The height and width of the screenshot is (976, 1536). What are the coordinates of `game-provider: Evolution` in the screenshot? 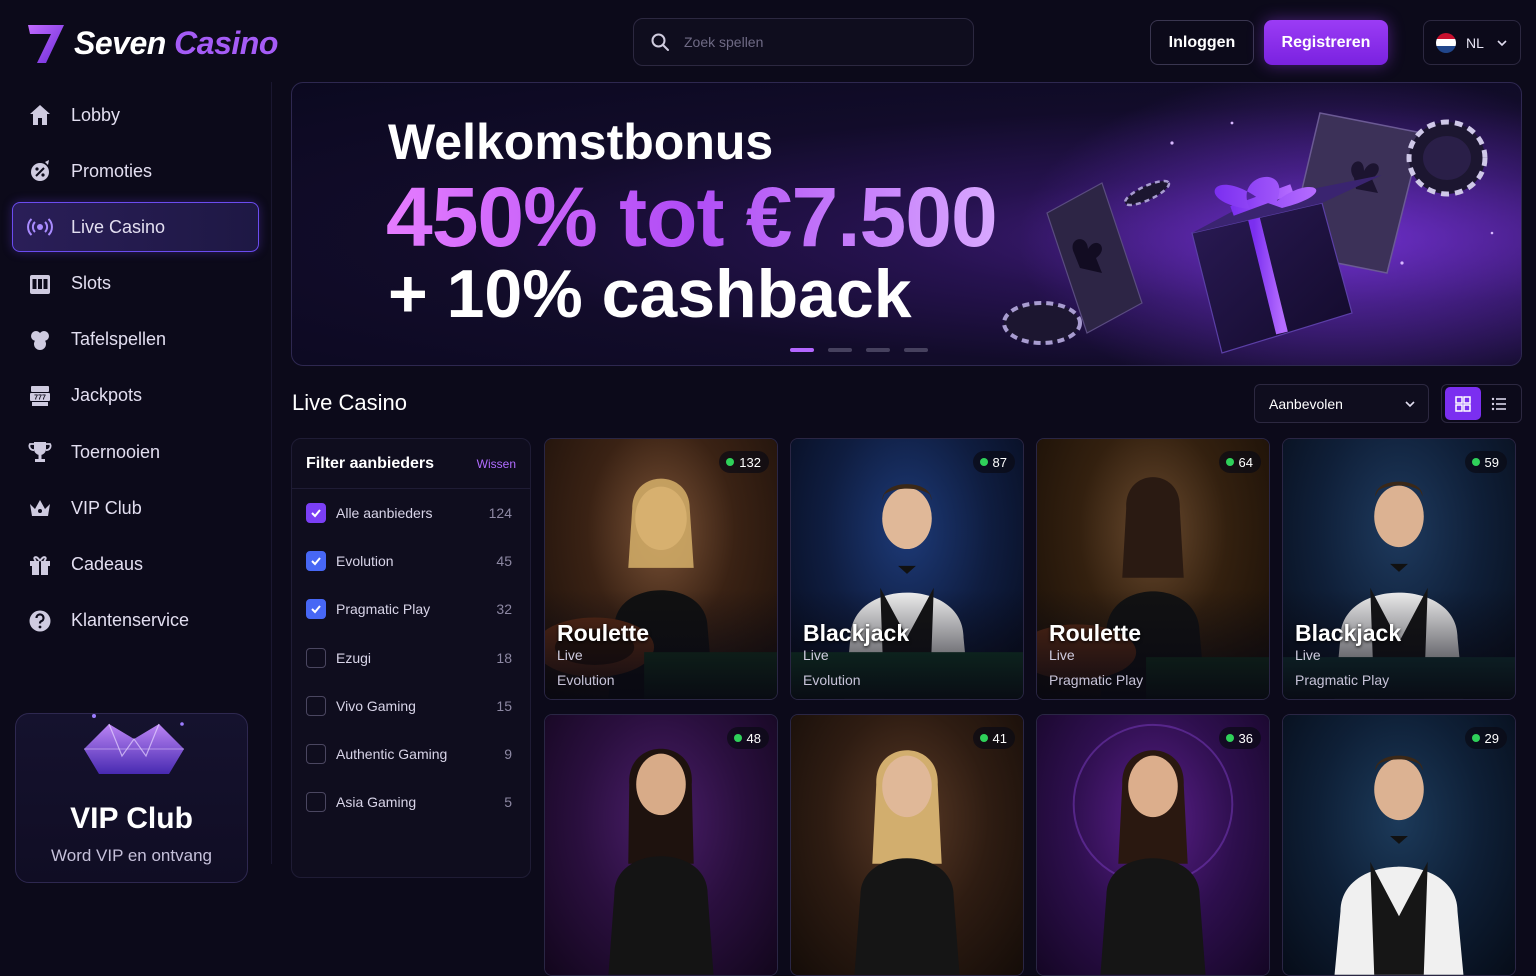 It's located at (832, 680).